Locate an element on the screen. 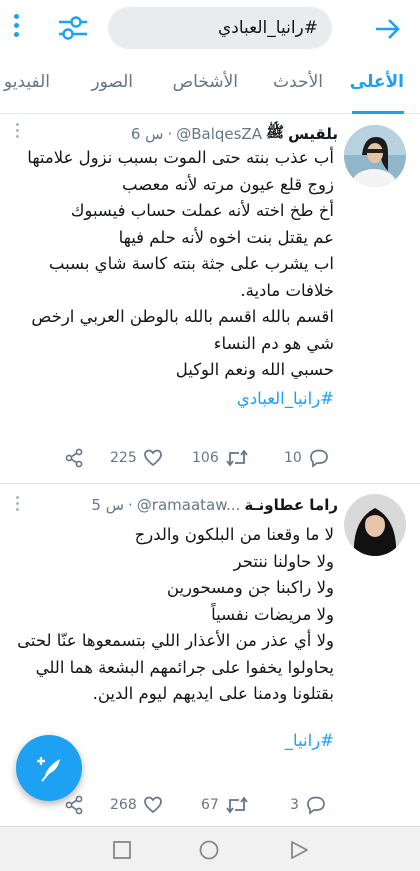  tweet-header: راما عطاونـة @ramaataw... · 5 س is located at coordinates (214, 505).